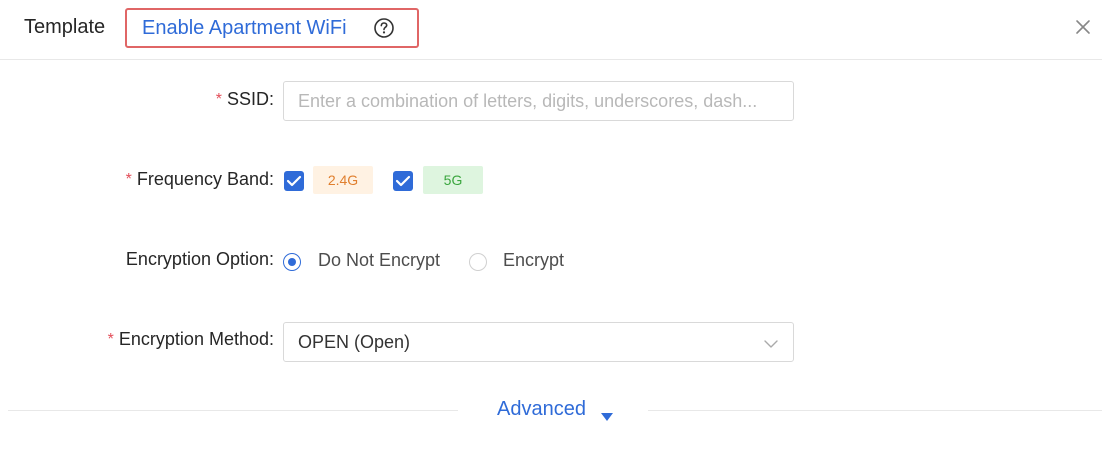 This screenshot has height=459, width=1102. What do you see at coordinates (196, 339) in the screenshot?
I see `encryption-method-label: Encryption Method:` at bounding box center [196, 339].